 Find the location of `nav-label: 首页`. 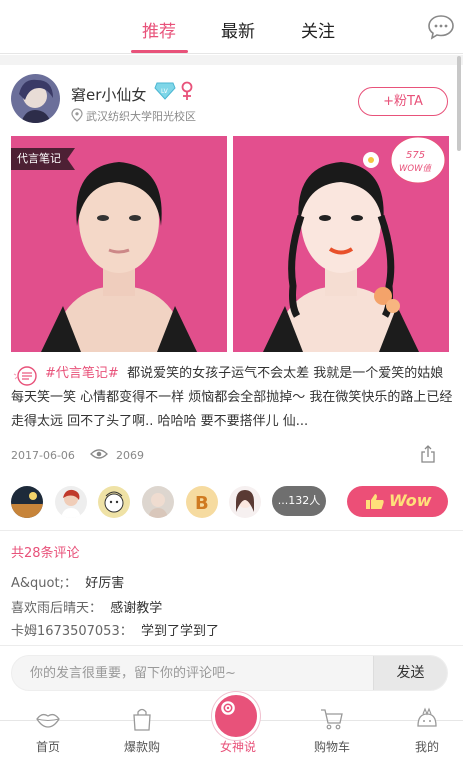

nav-label: 首页 is located at coordinates (47, 747).